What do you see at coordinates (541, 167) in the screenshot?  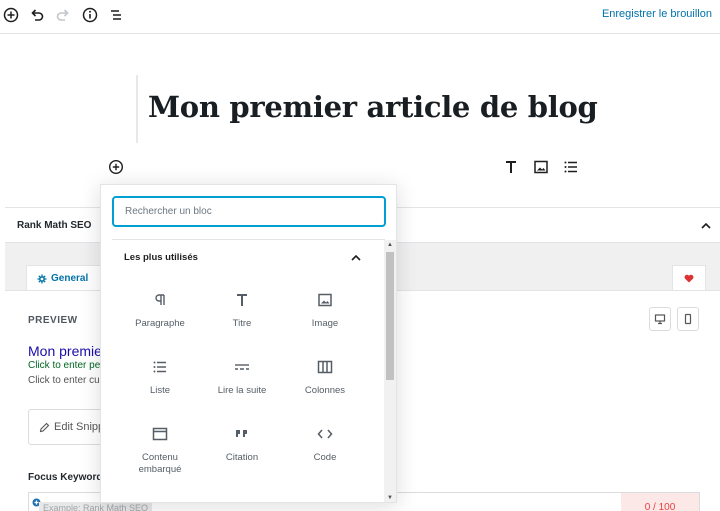 I see `image-shortcut-icon` at bounding box center [541, 167].